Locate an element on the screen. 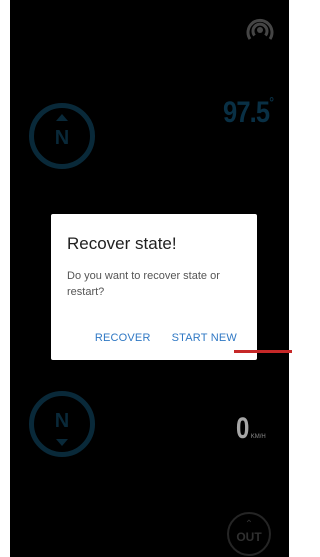  dialog-actions: RECOVER START NEW is located at coordinates (166, 338).